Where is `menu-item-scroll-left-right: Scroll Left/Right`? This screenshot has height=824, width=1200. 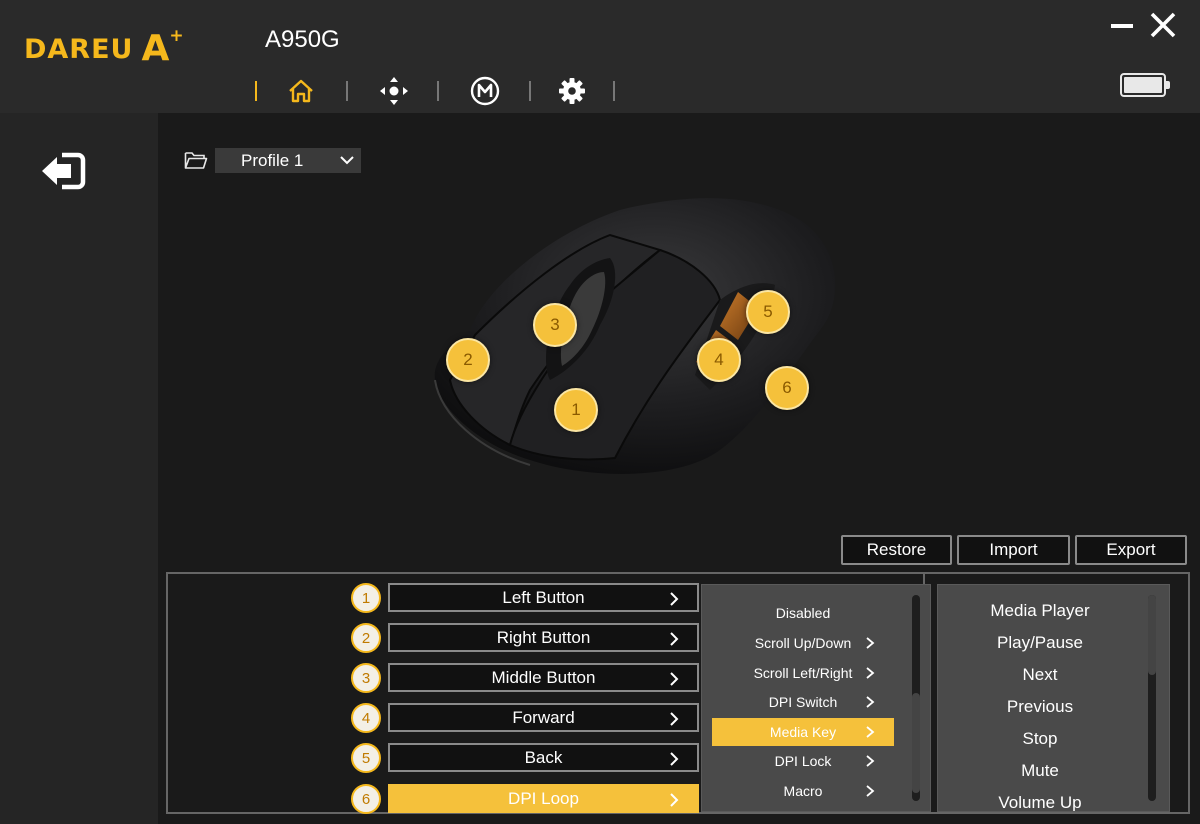
menu-item-scroll-left-right: Scroll Left/Right is located at coordinates (803, 673).